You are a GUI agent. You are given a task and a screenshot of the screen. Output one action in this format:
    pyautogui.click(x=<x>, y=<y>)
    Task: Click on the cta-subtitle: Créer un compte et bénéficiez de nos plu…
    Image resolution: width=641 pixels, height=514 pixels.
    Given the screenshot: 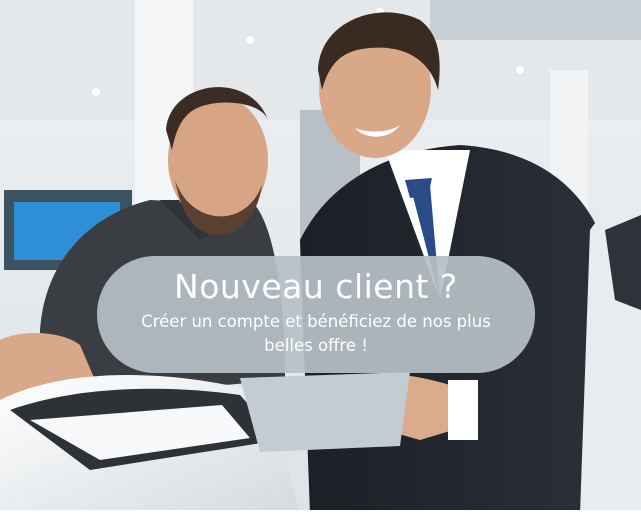 What is the action you would take?
    pyautogui.click(x=316, y=333)
    